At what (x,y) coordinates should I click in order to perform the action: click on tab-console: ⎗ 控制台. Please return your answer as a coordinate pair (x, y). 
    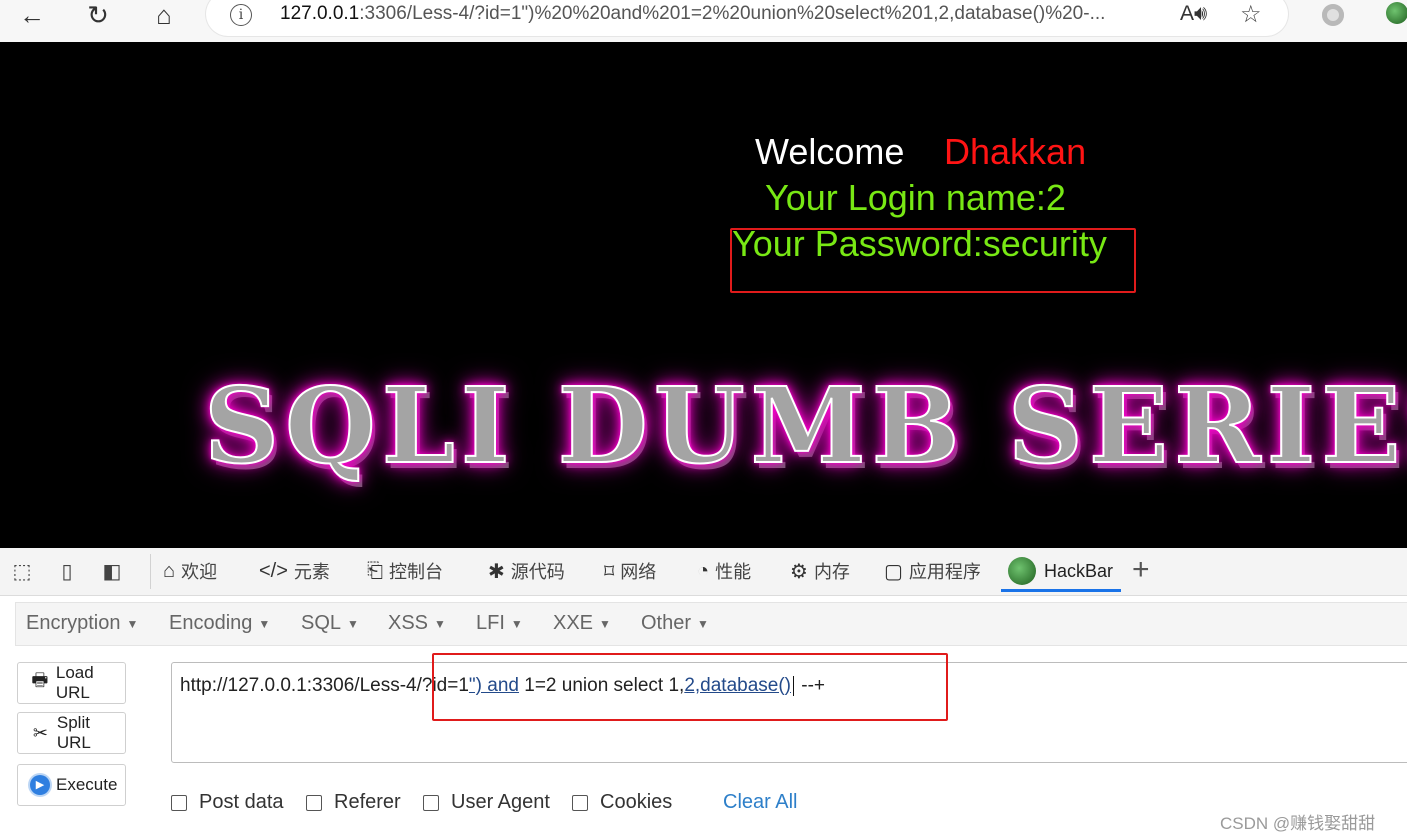
    Looking at the image, I should click on (405, 571).